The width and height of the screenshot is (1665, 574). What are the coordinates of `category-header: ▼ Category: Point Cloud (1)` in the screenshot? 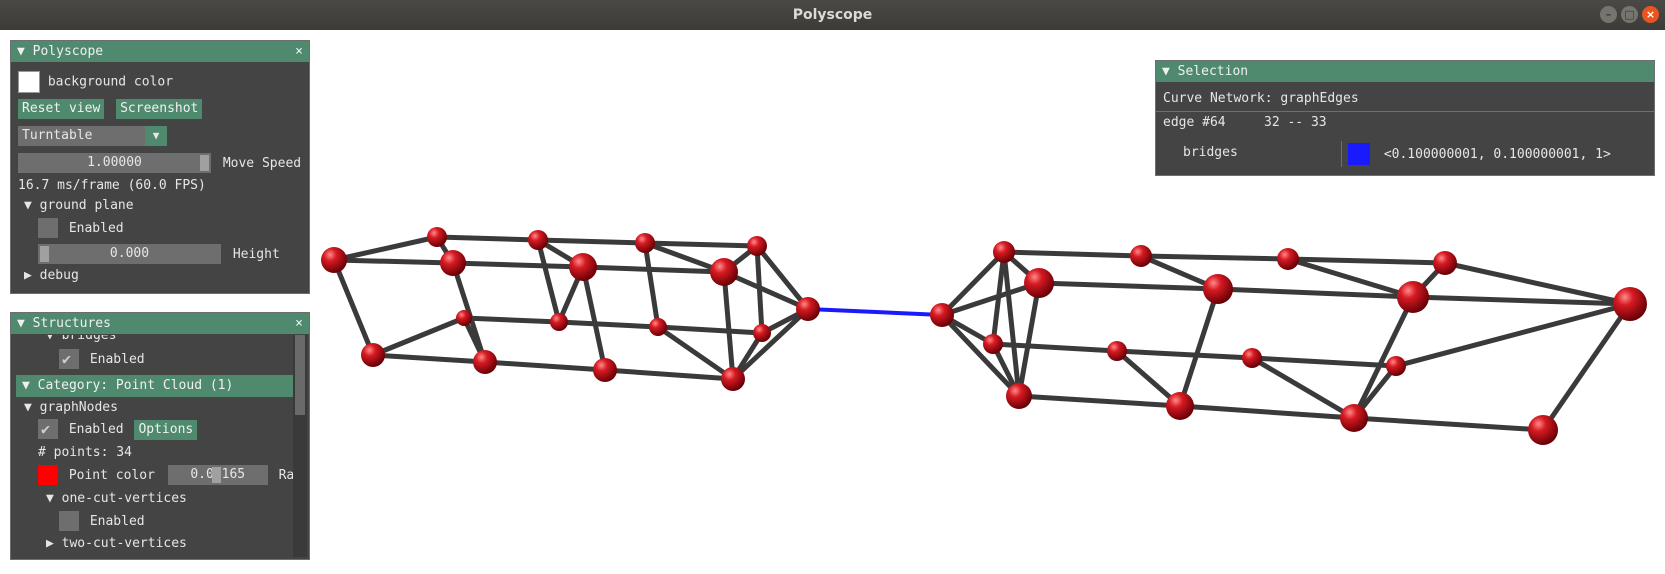 It's located at (154, 386).